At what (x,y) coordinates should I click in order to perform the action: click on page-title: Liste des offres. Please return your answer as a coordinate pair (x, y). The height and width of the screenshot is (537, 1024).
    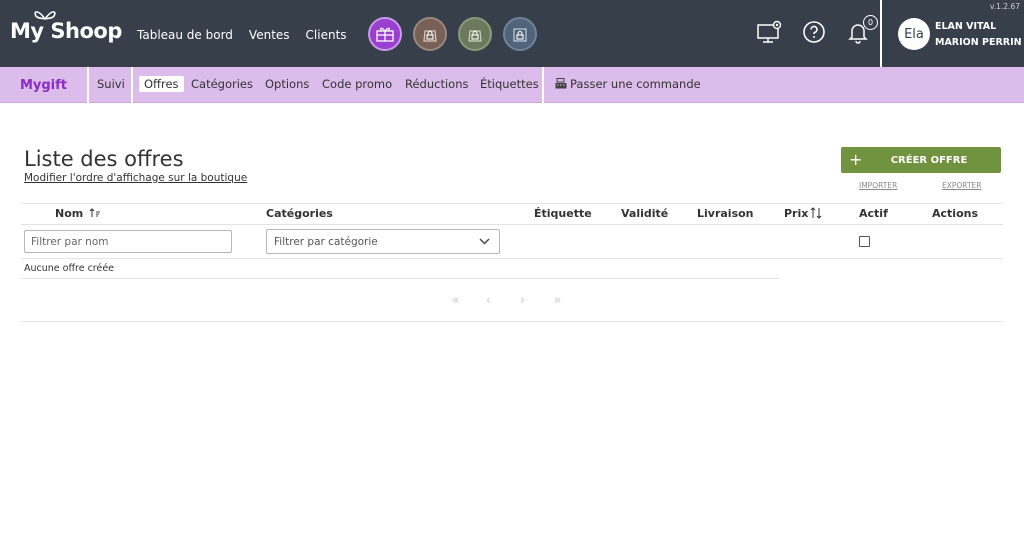
    Looking at the image, I should click on (104, 159).